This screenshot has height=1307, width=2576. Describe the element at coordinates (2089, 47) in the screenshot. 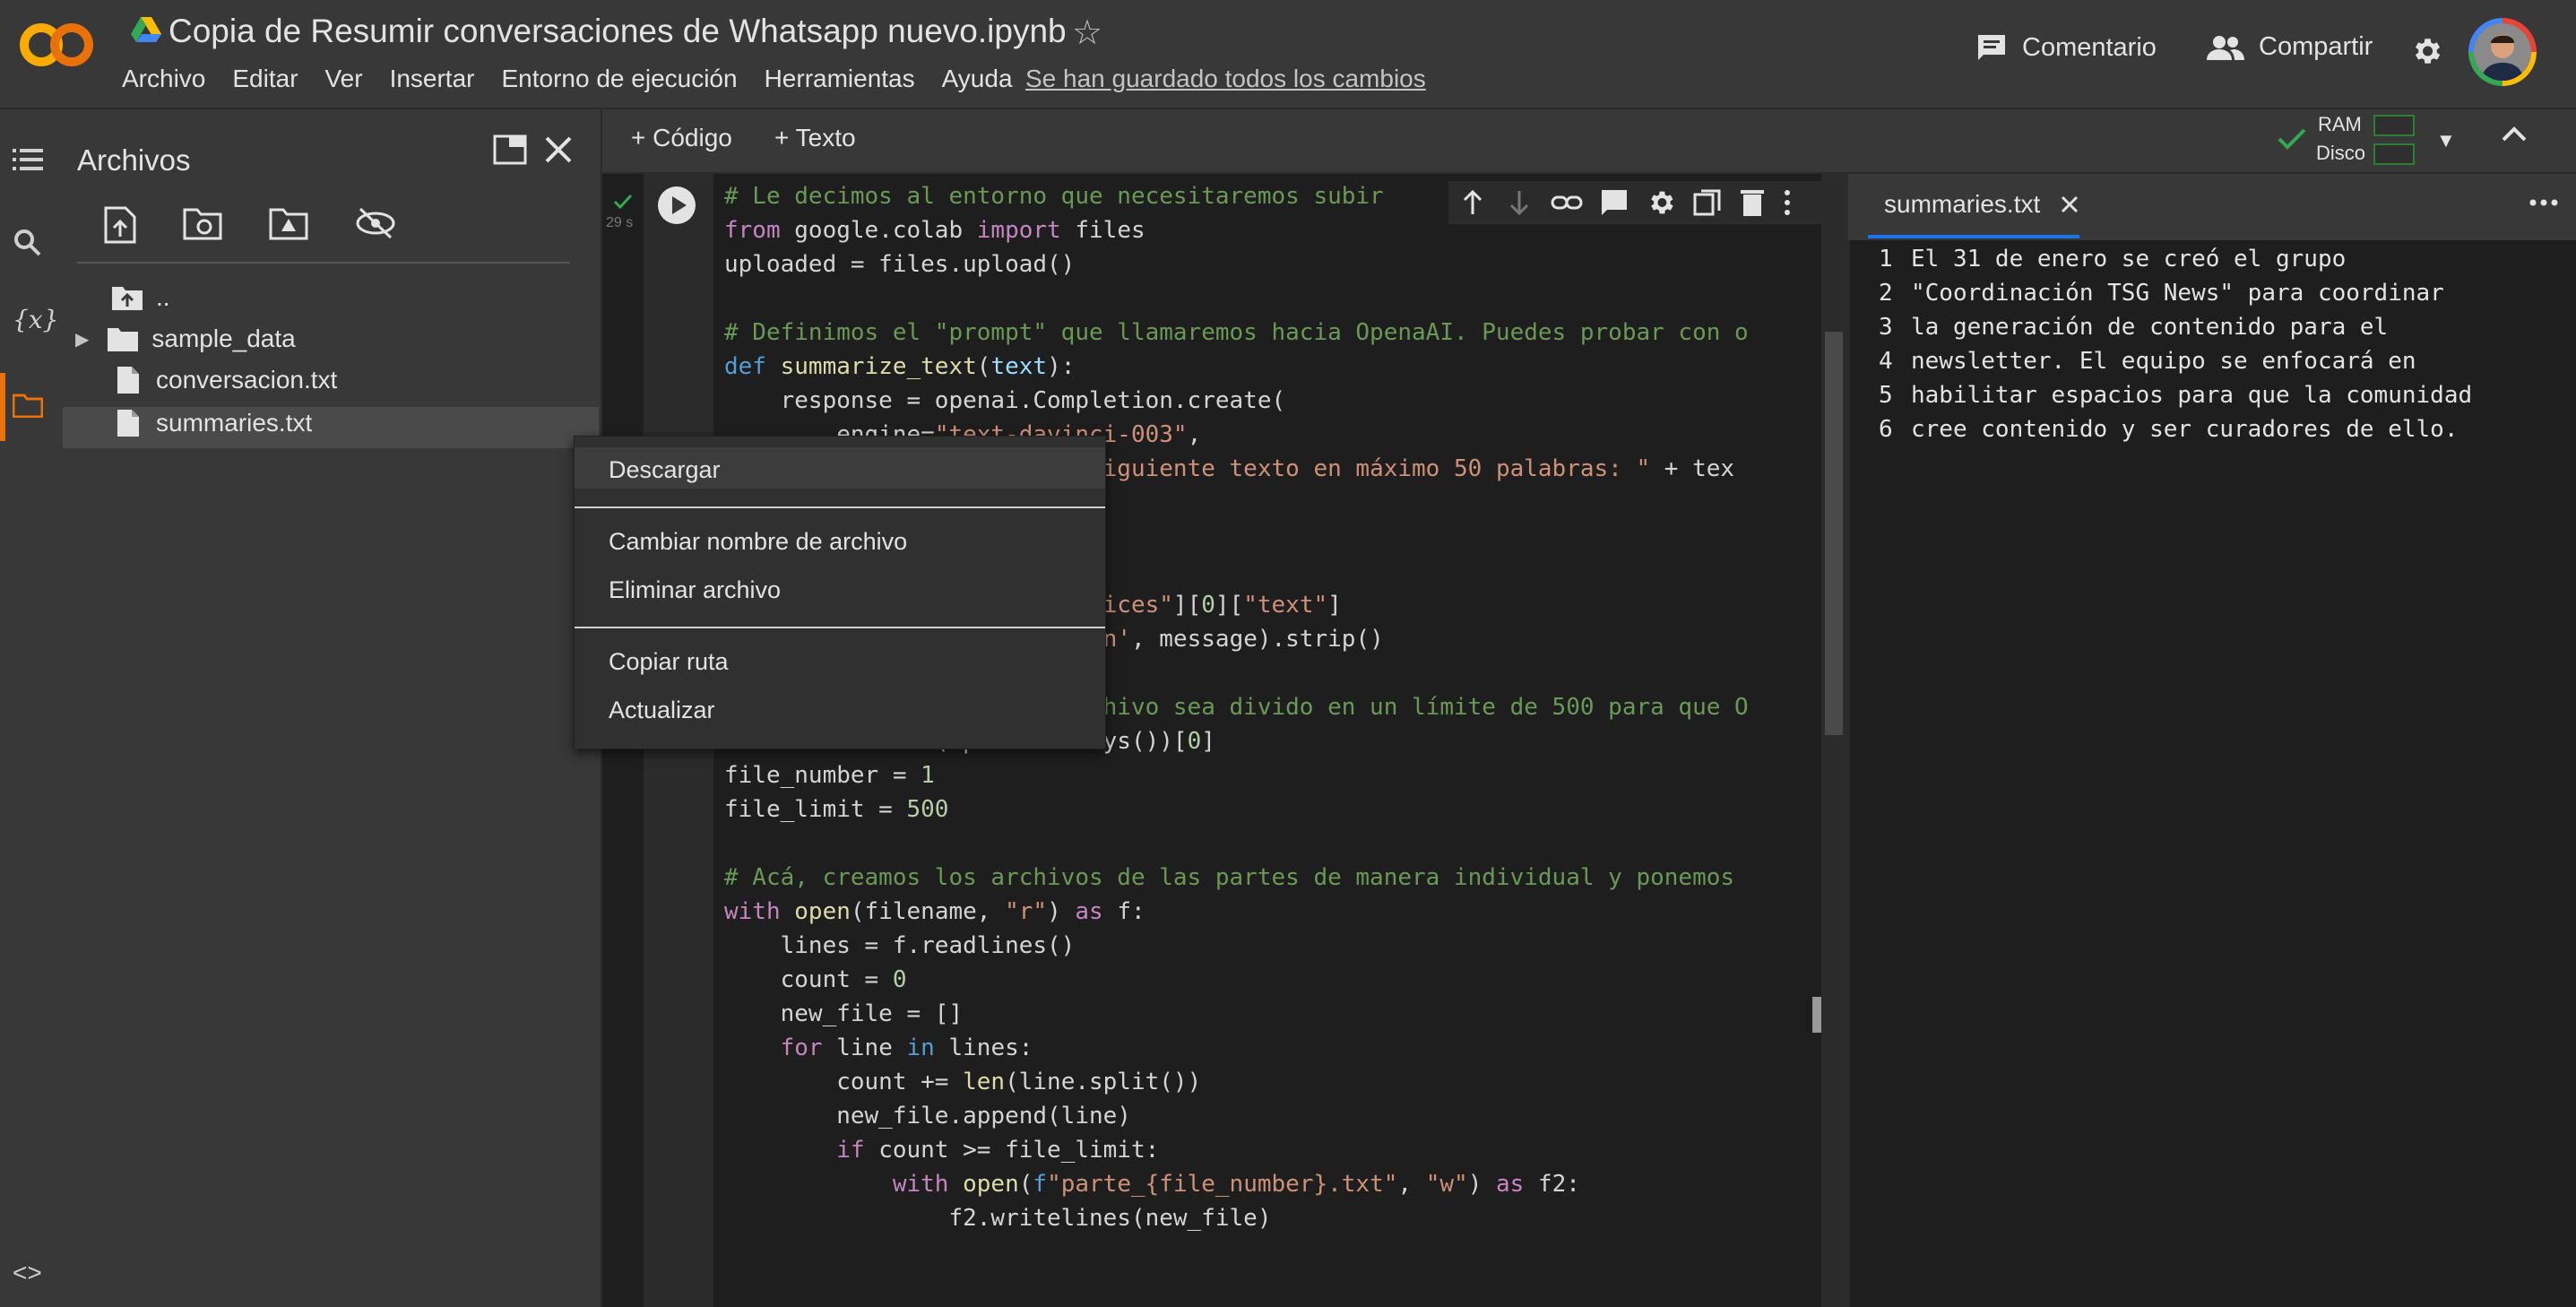

I see `comment-label: Comentario` at that location.